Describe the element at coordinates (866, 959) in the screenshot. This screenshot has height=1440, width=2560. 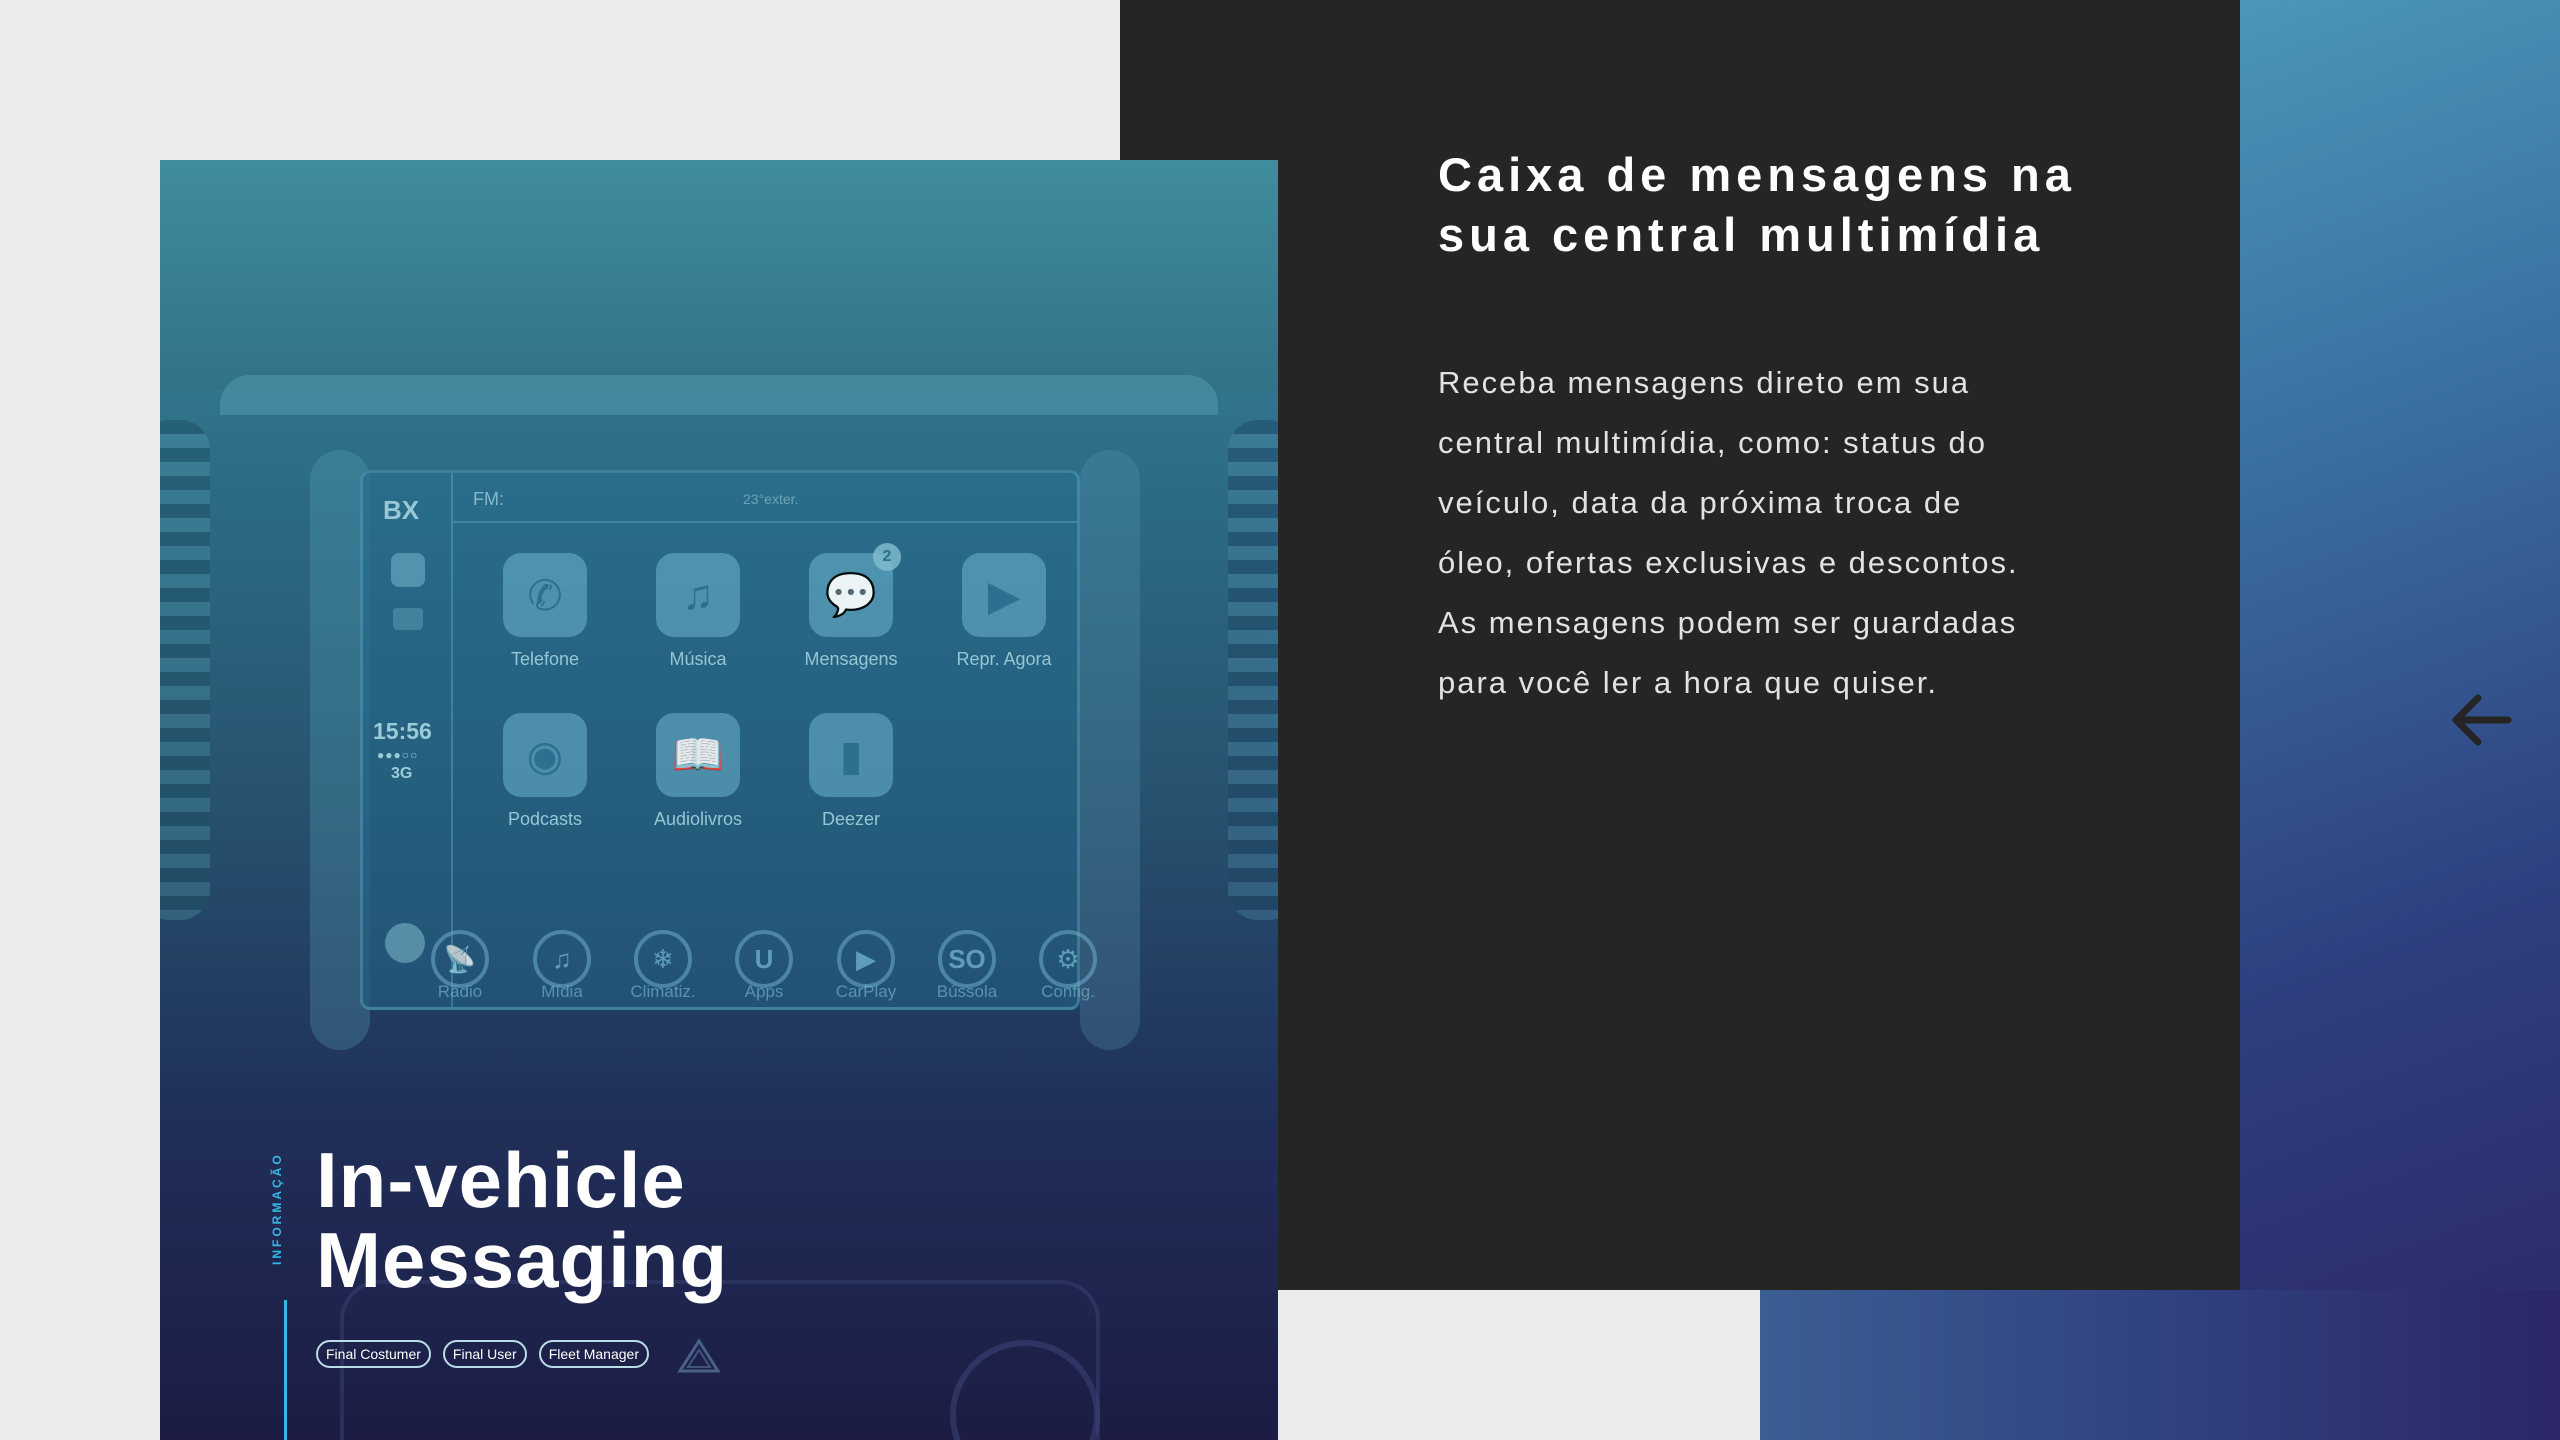
I see `carplay-icon: ▶` at that location.